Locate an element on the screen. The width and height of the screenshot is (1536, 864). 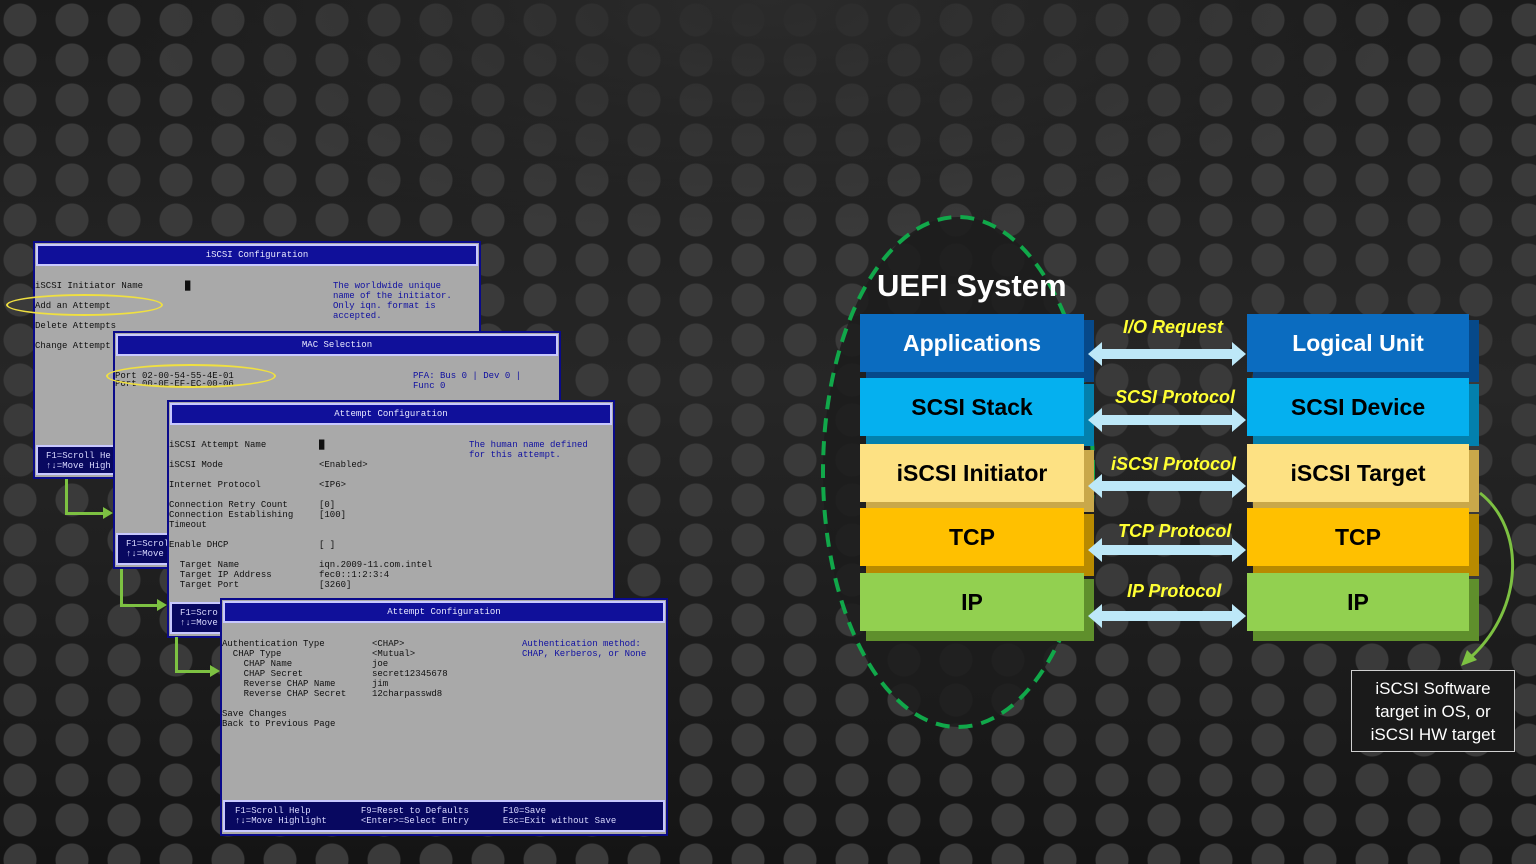
double-arrows is located at coordinates (1167, 485).